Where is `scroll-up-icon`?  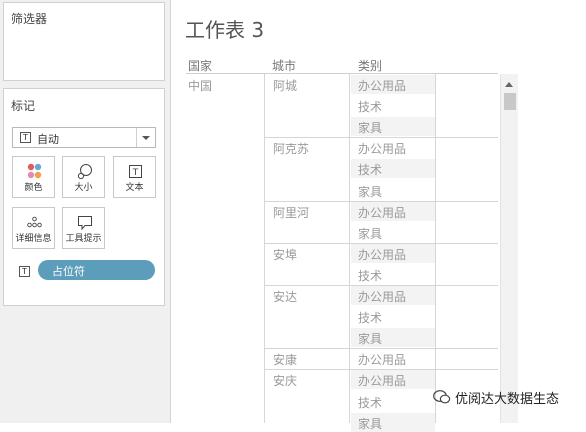 scroll-up-icon is located at coordinates (509, 84).